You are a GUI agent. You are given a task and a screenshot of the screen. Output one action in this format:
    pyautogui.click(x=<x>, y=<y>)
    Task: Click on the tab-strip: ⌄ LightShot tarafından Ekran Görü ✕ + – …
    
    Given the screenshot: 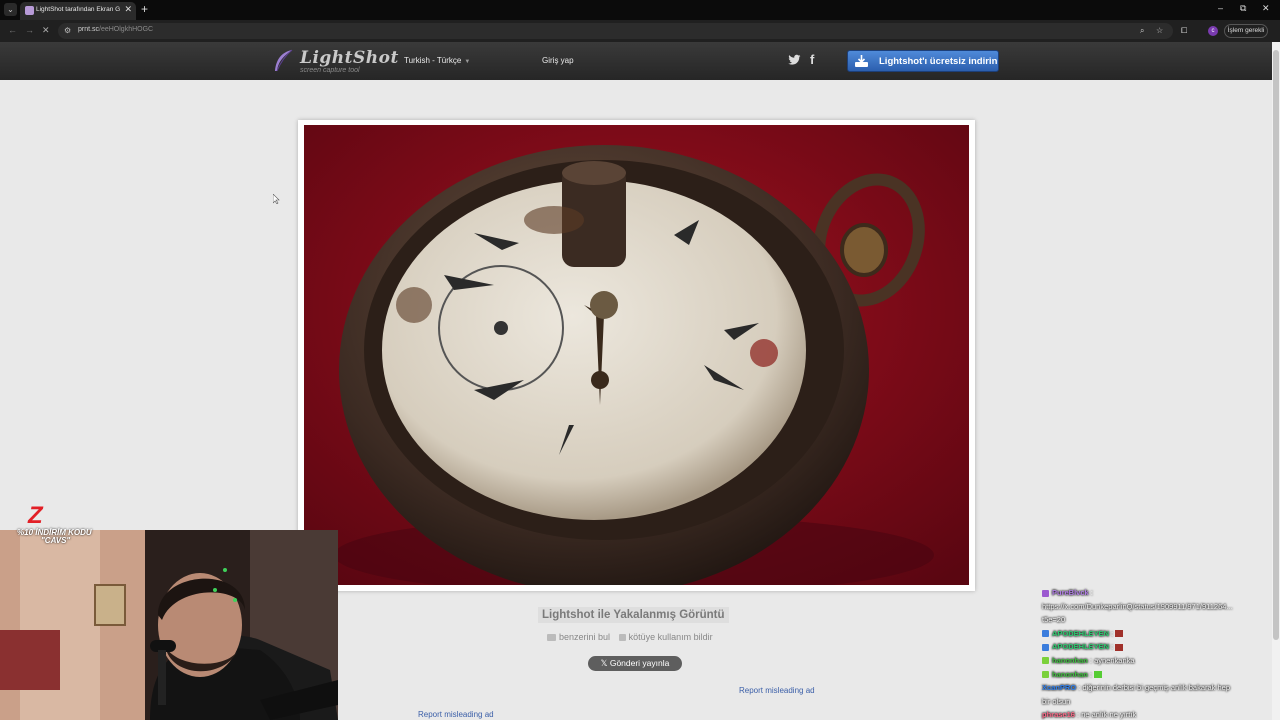 What is the action you would take?
    pyautogui.click(x=640, y=10)
    